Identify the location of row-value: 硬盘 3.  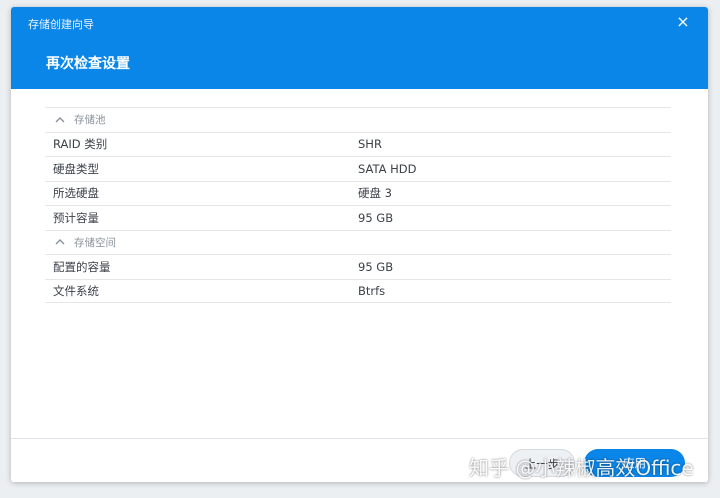
(375, 193).